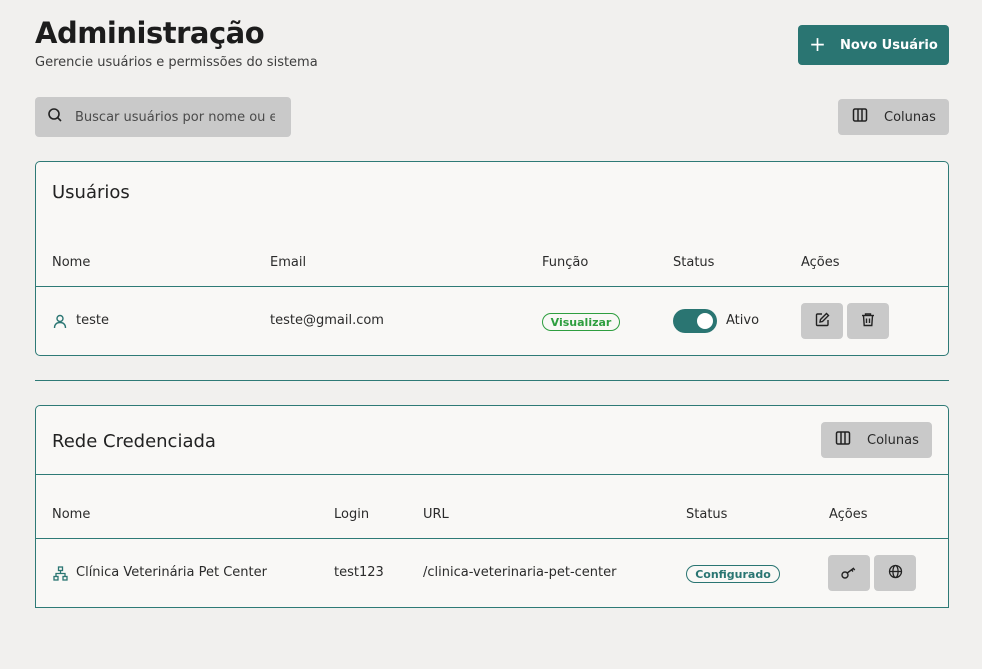  Describe the element at coordinates (327, 320) in the screenshot. I see `user-email: teste@gmail.com` at that location.